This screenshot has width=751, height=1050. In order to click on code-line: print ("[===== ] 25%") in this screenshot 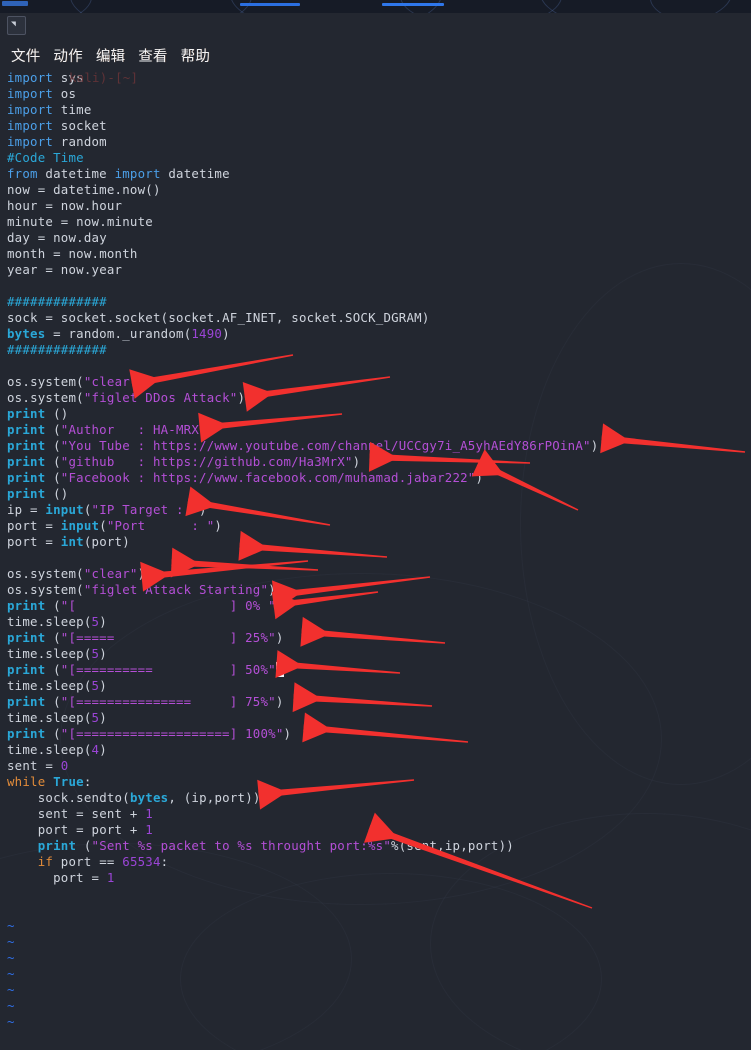, I will do `click(379, 638)`.